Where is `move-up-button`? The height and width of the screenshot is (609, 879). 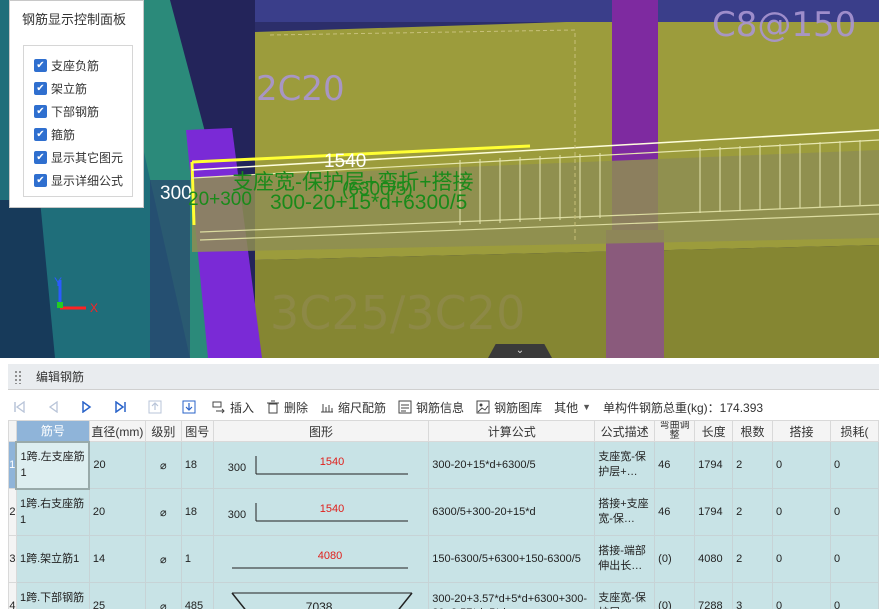
move-up-button is located at coordinates (155, 407).